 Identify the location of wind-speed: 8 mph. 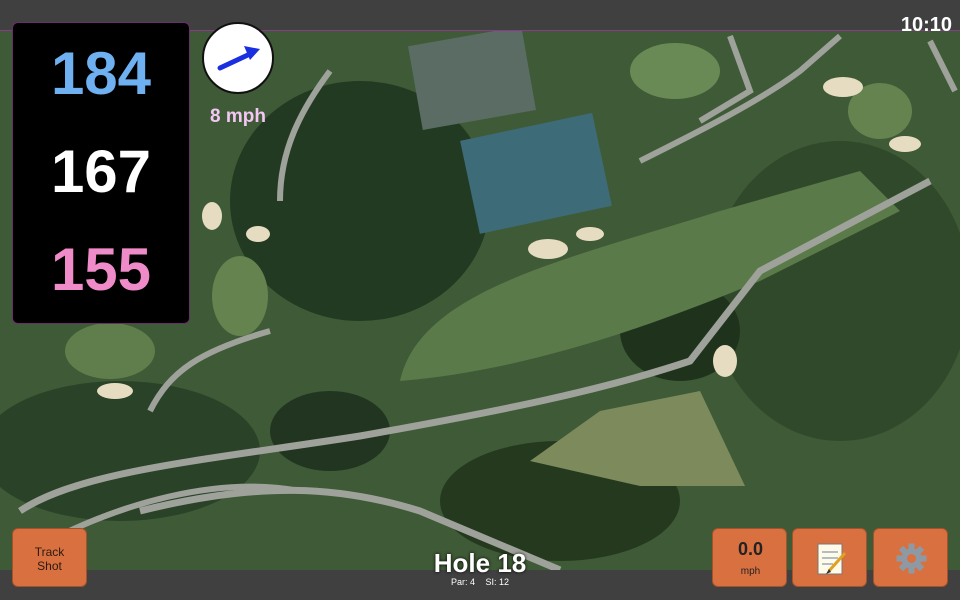
(238, 116).